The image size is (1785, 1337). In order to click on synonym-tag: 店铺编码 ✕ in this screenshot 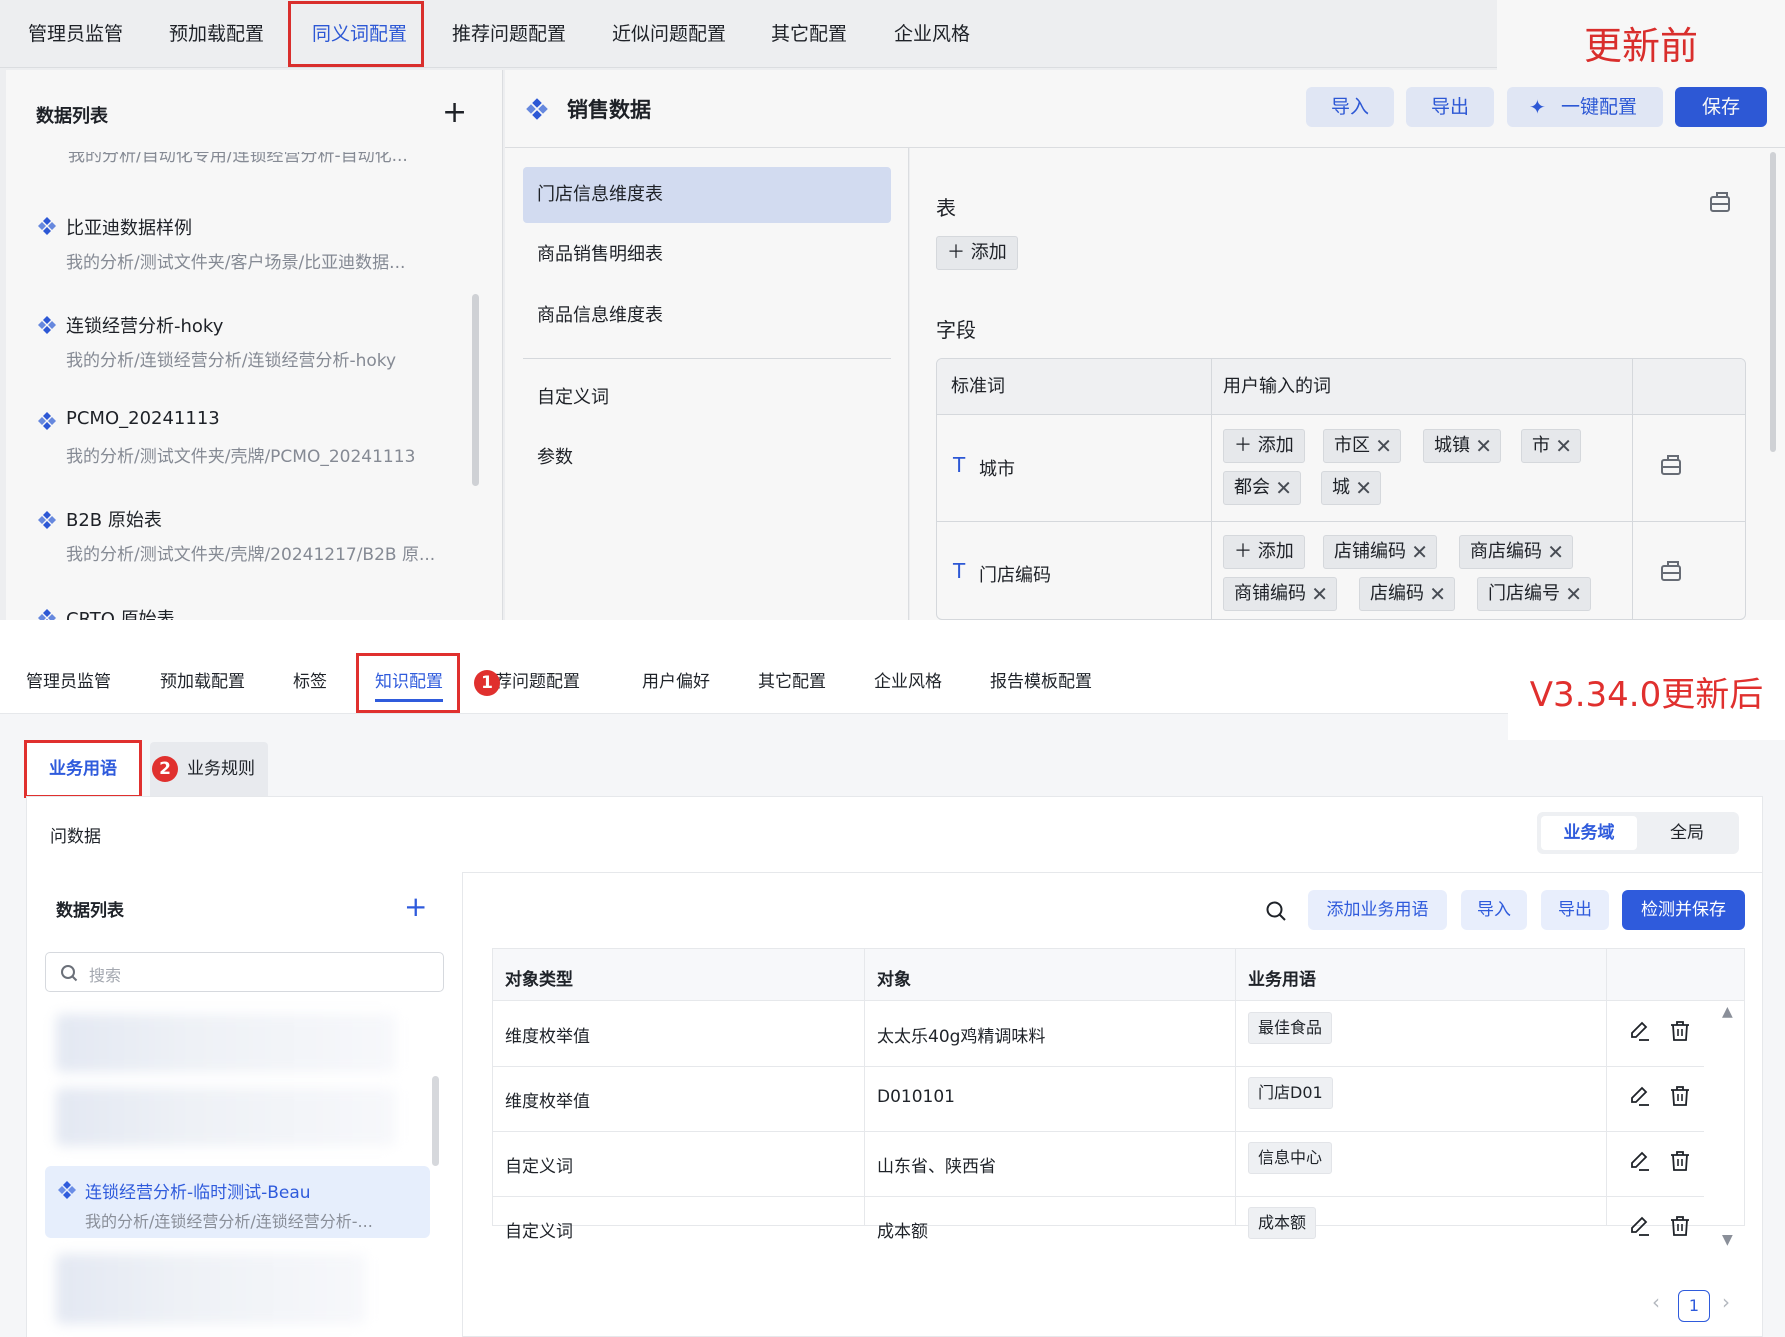, I will do `click(1380, 552)`.